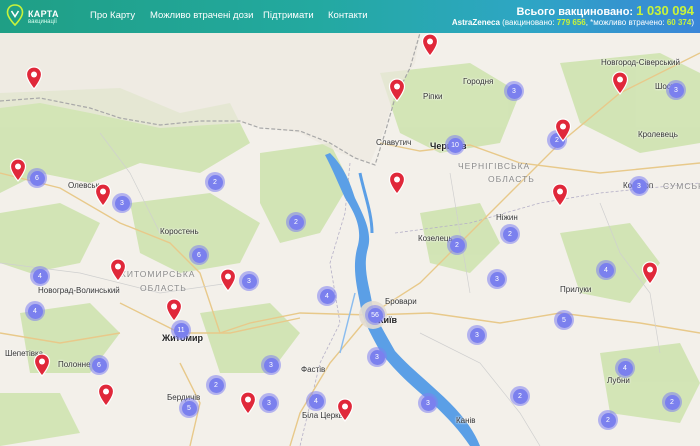  I want to click on city-label: Бровари, so click(401, 301).